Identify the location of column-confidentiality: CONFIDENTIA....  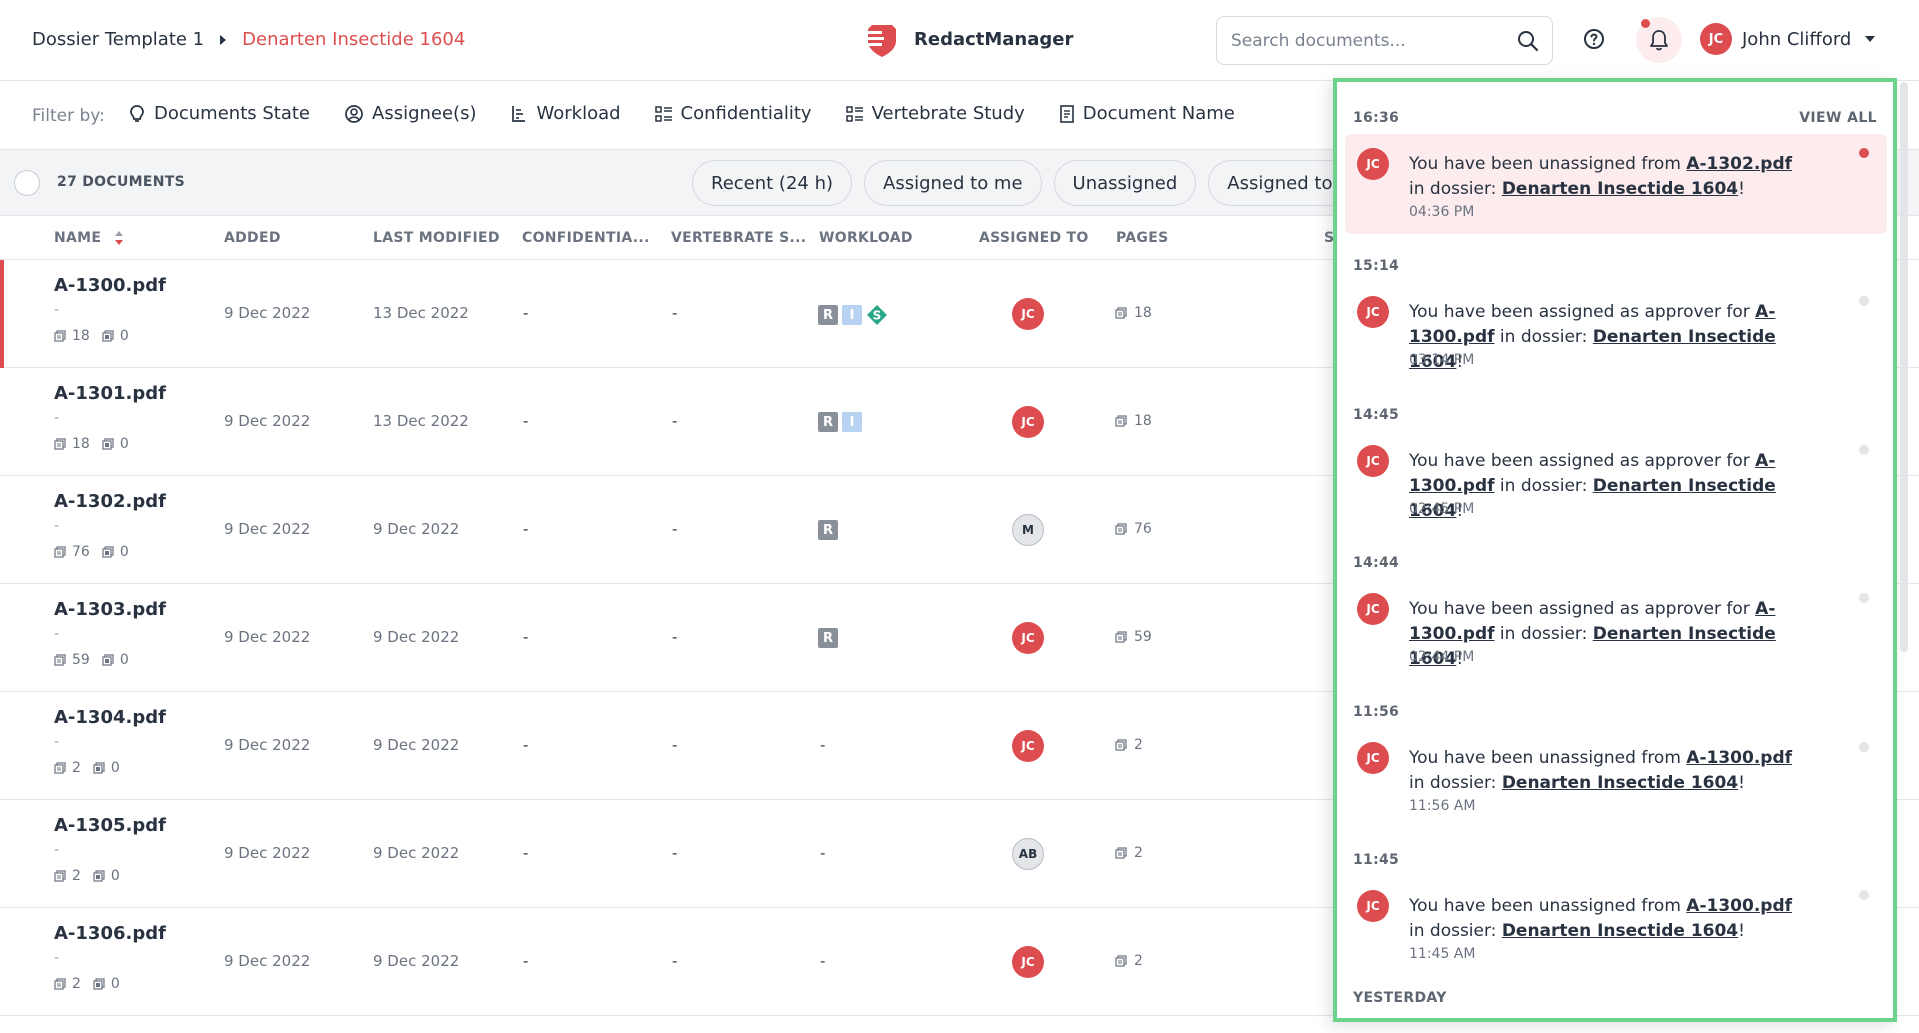
(586, 238).